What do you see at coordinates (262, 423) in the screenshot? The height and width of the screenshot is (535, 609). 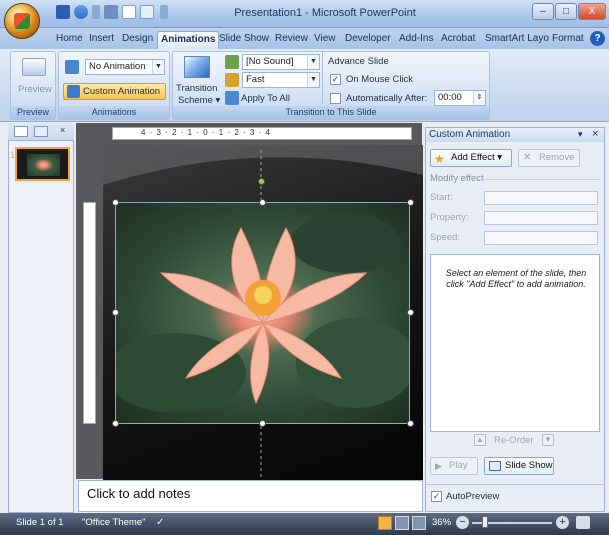 I see `resize-handle-bottom` at bounding box center [262, 423].